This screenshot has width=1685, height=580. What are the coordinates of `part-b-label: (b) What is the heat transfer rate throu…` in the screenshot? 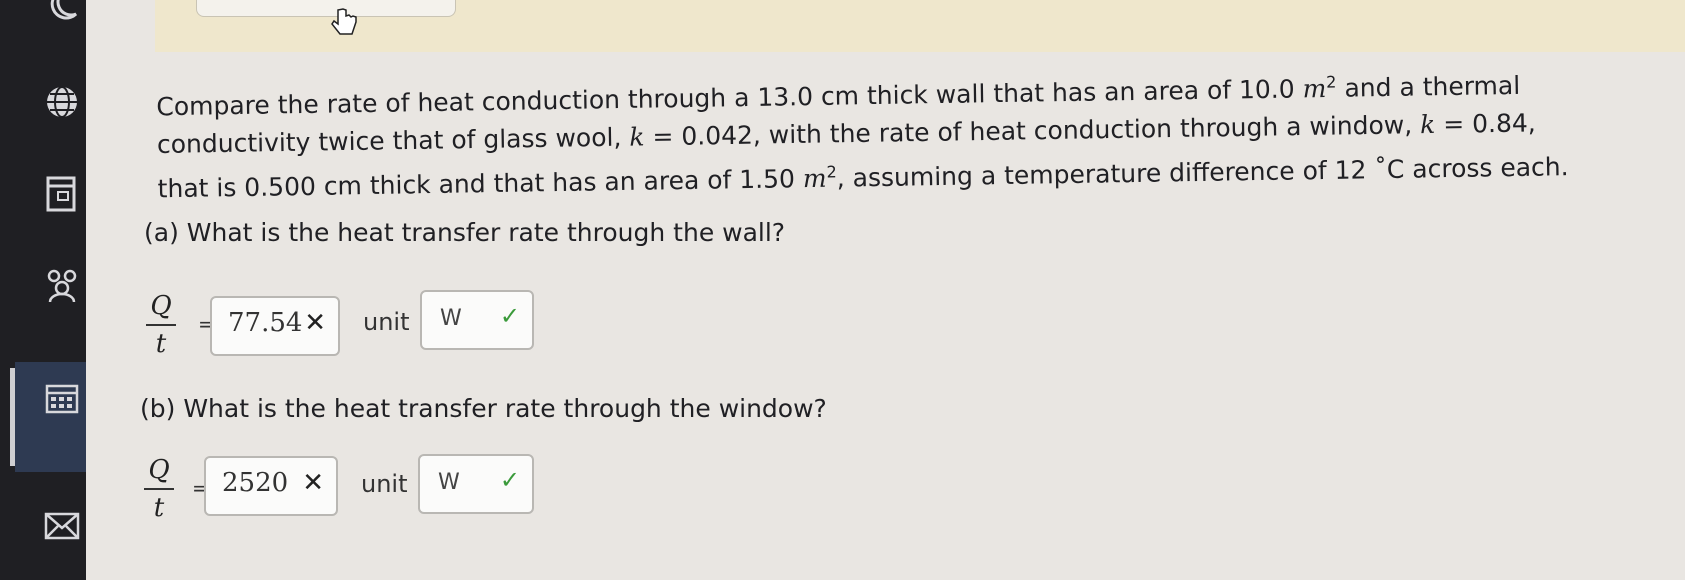 It's located at (483, 408).